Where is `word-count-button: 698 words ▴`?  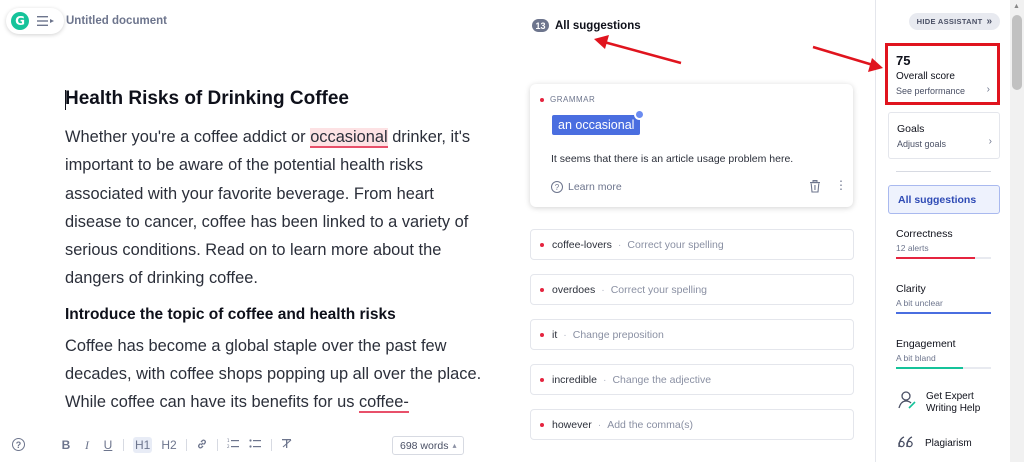 word-count-button: 698 words ▴ is located at coordinates (428, 445).